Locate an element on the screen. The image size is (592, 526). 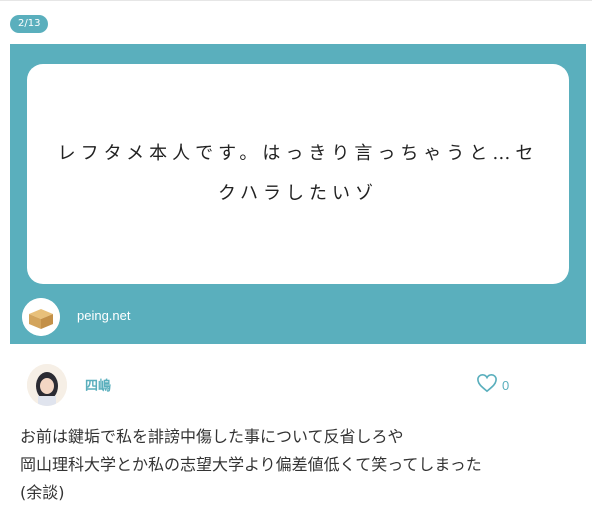
answer-line: (余談) is located at coordinates (42, 492).